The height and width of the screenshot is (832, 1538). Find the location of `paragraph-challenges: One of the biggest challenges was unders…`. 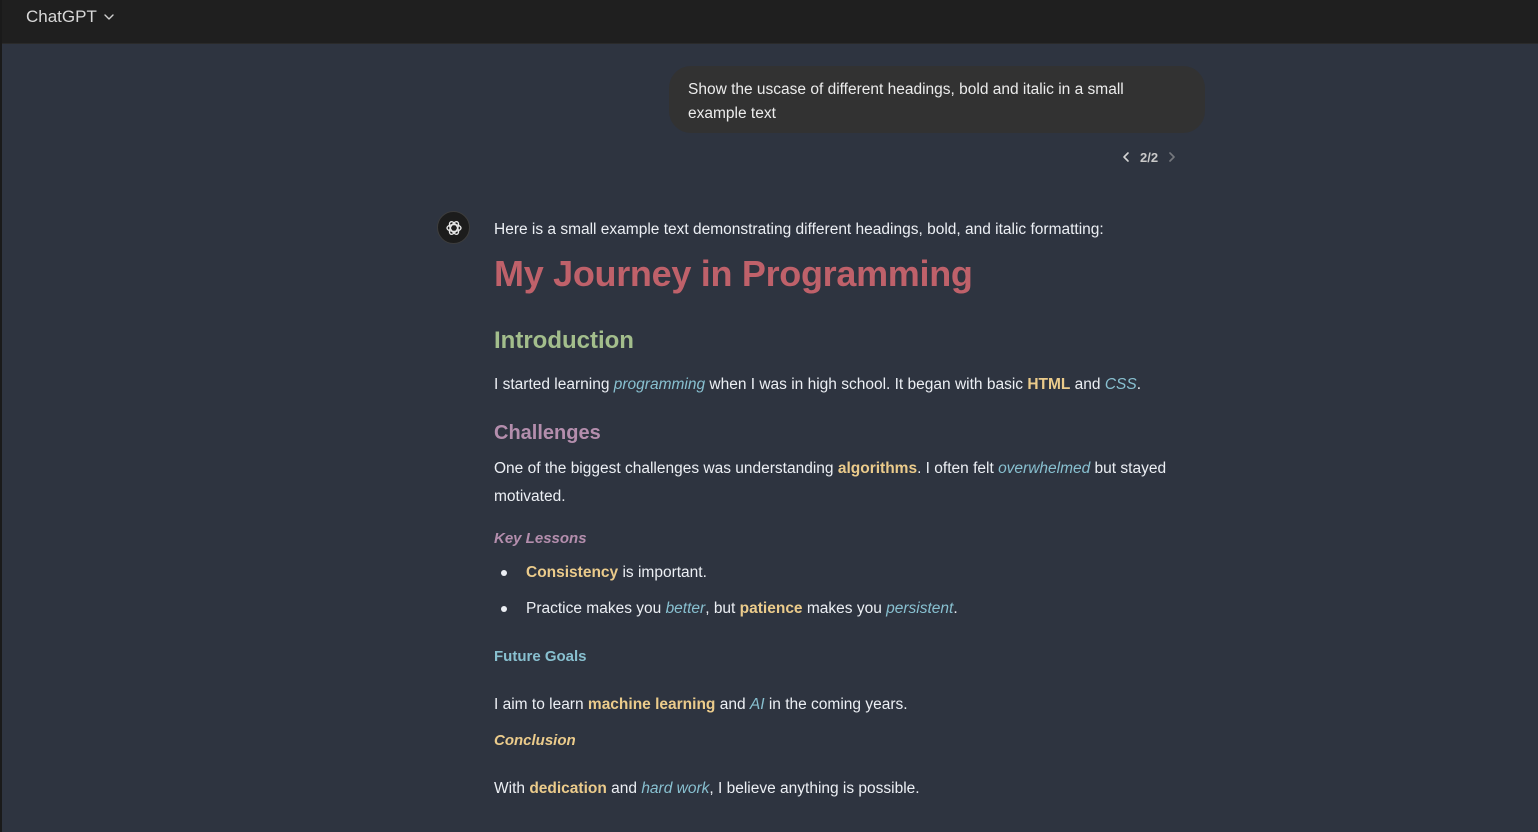

paragraph-challenges: One of the biggest challenges was unders… is located at coordinates (844, 483).